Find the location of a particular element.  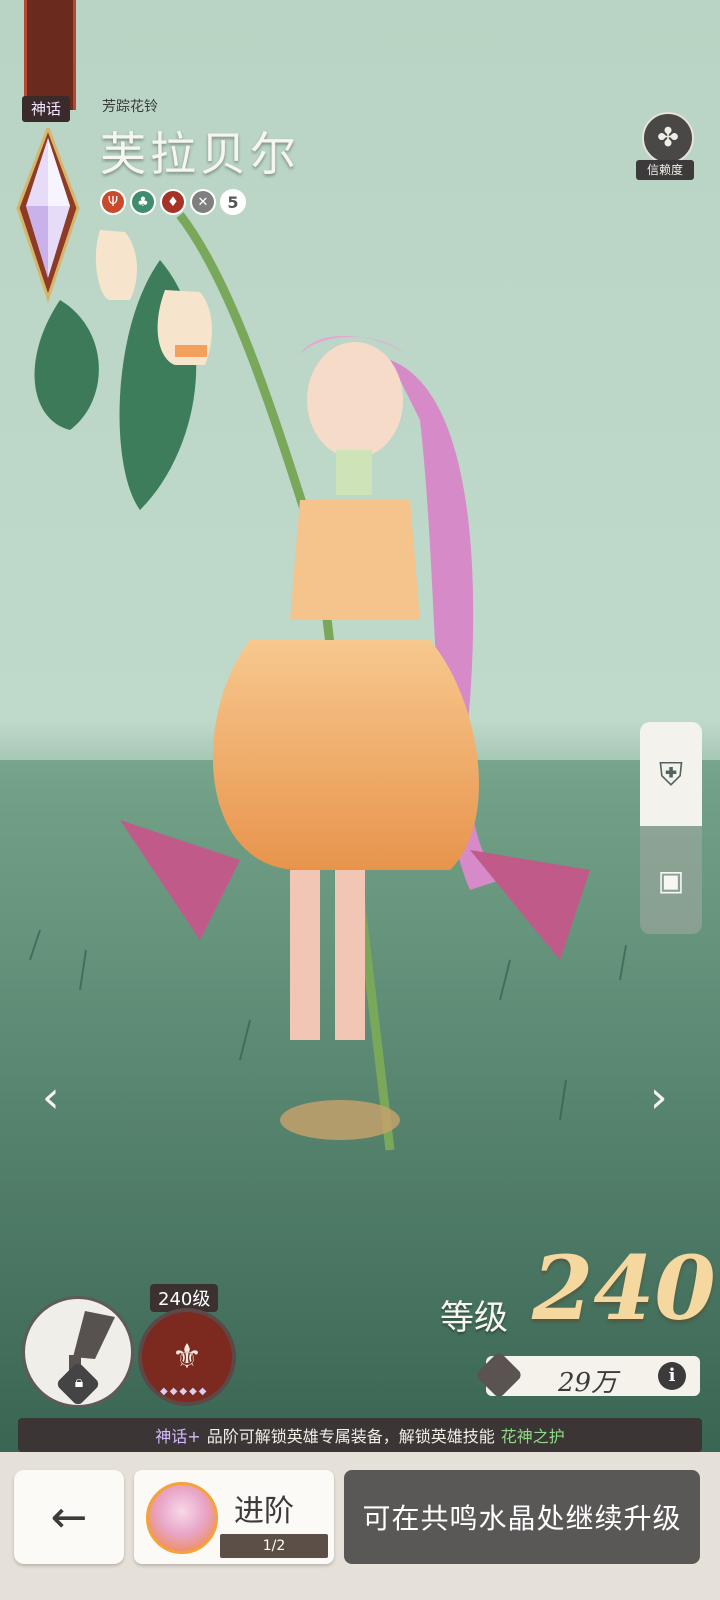

trust-label: 信赖度 is located at coordinates (665, 170).